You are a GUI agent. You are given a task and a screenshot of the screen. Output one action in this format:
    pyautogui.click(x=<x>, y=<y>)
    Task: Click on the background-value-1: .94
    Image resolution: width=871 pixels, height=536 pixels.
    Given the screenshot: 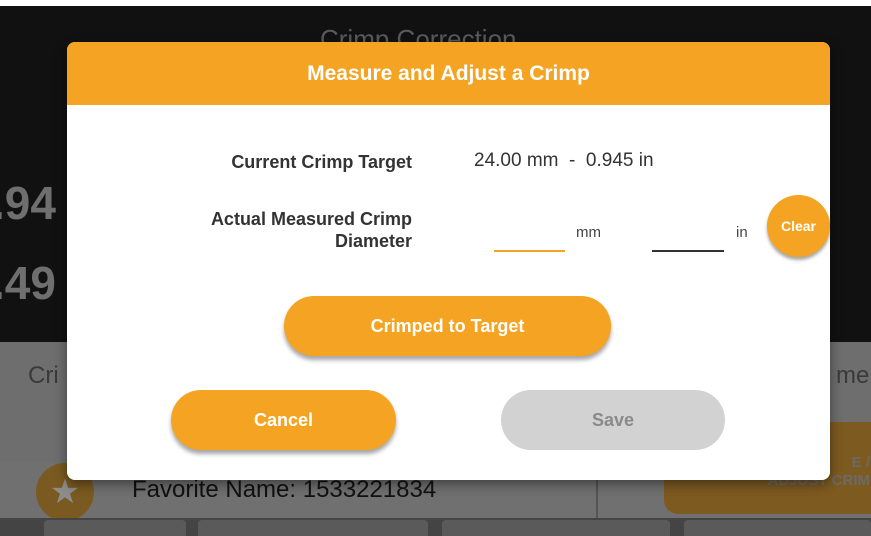 What is the action you would take?
    pyautogui.click(x=28, y=203)
    